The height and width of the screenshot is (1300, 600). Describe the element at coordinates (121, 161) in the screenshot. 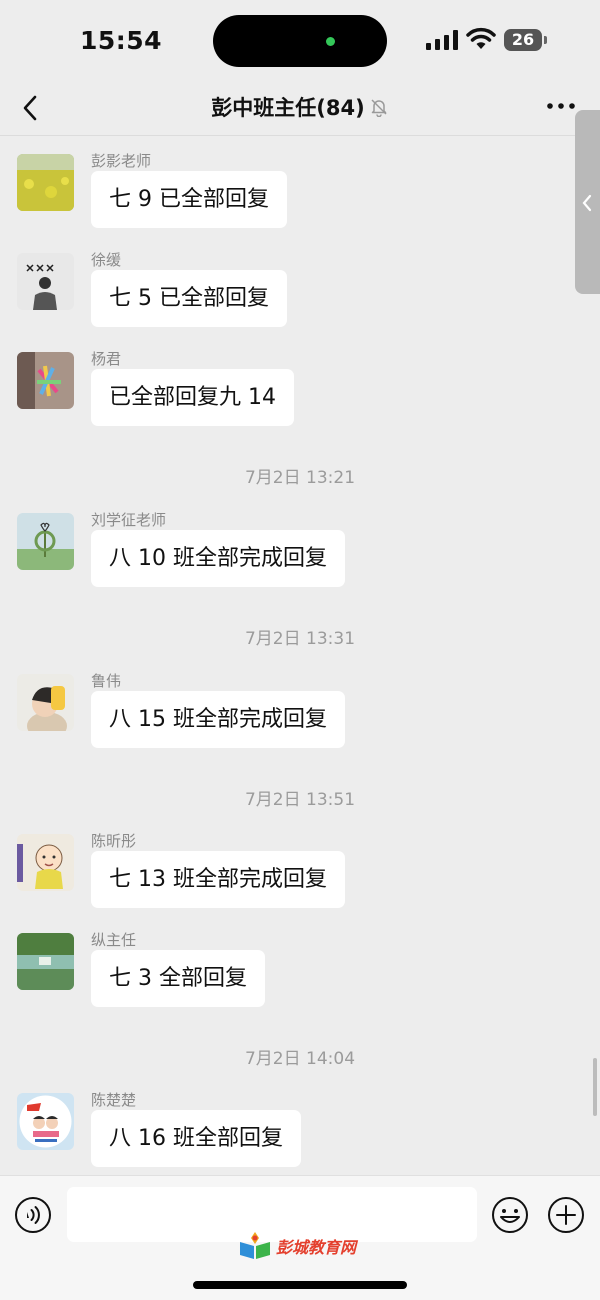

I see `sender-name: 彭影老师` at that location.